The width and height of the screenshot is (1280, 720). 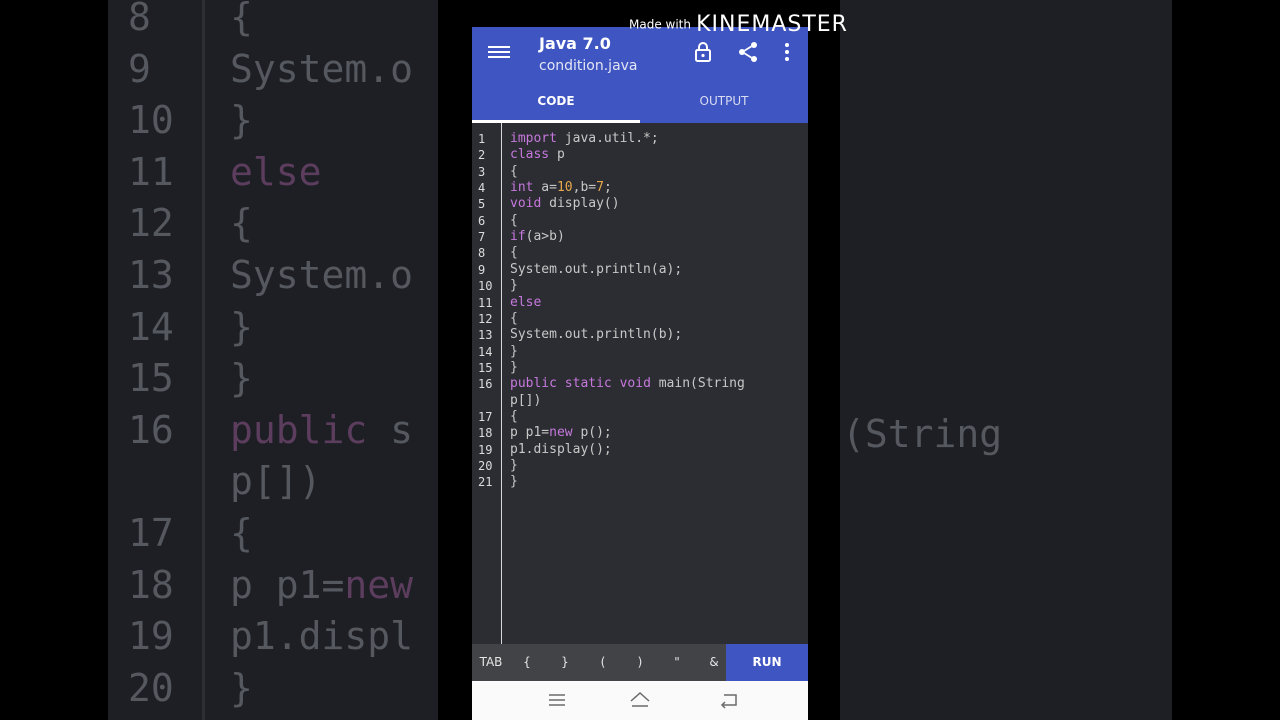 I want to click on background-line-number: 17, so click(x=151, y=533).